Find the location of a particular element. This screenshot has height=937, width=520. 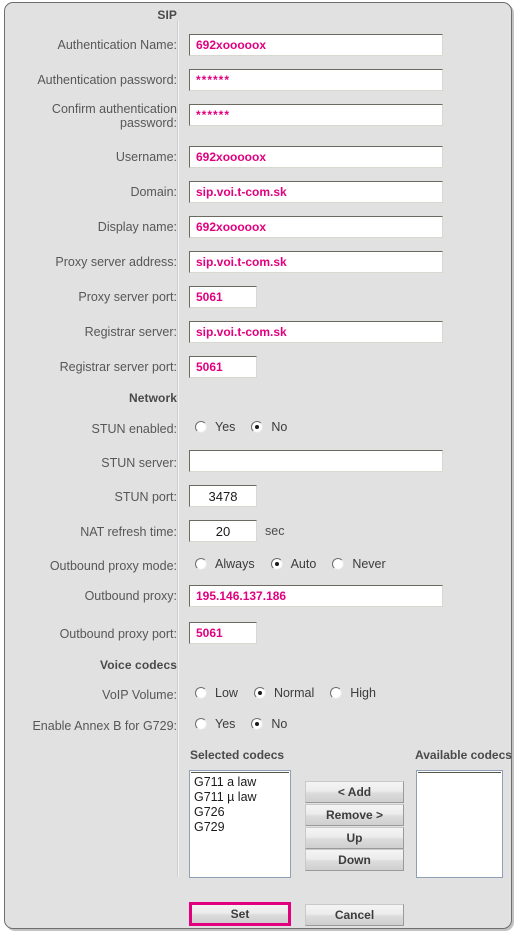

radio-label-stun-no: No is located at coordinates (279, 427).